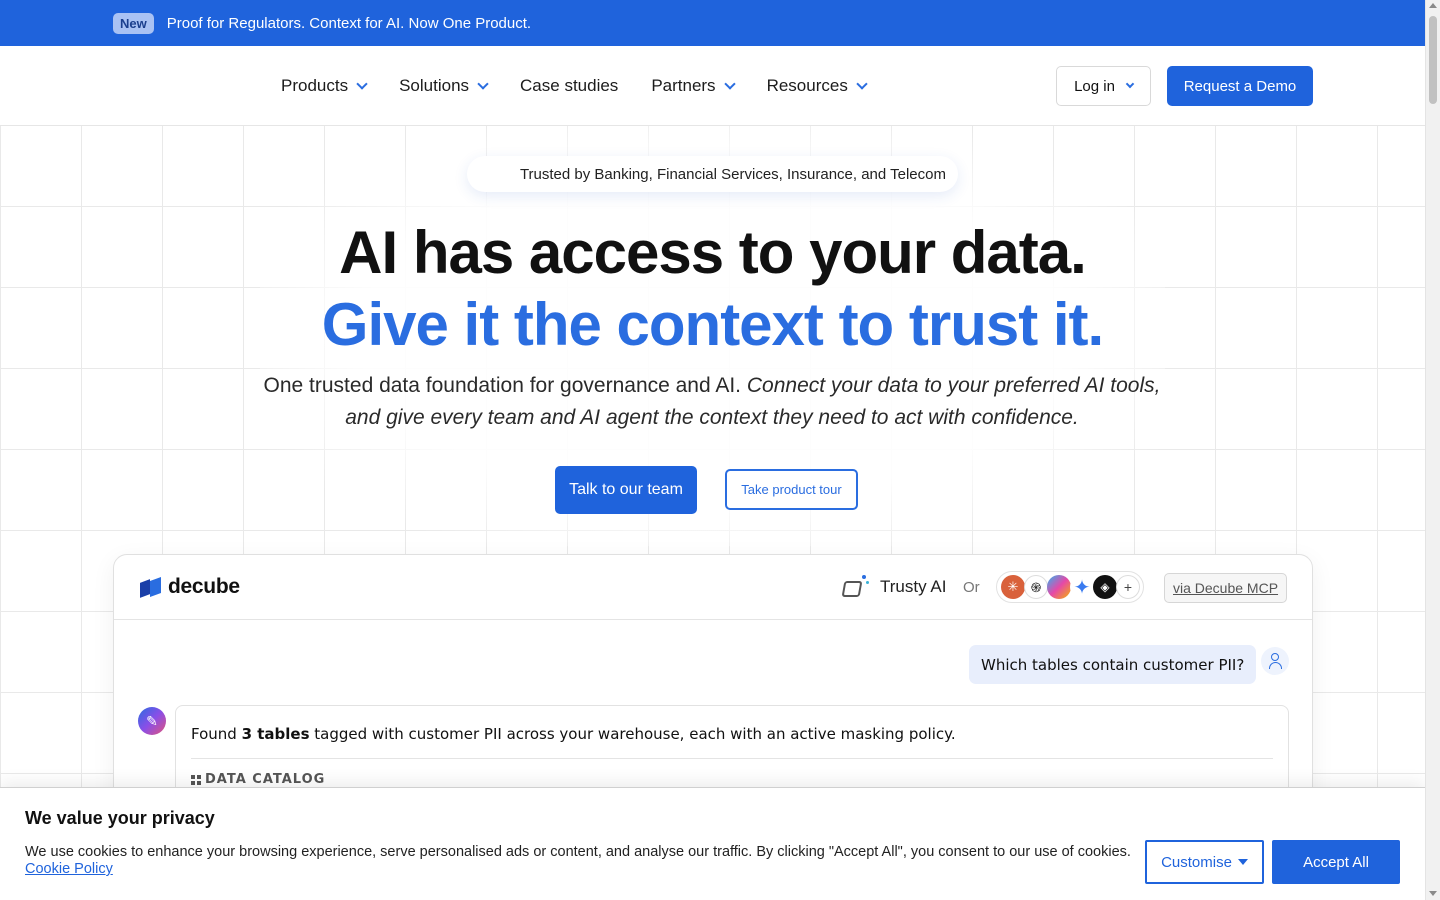  What do you see at coordinates (1128, 587) in the screenshot?
I see `plus-icon: +` at bounding box center [1128, 587].